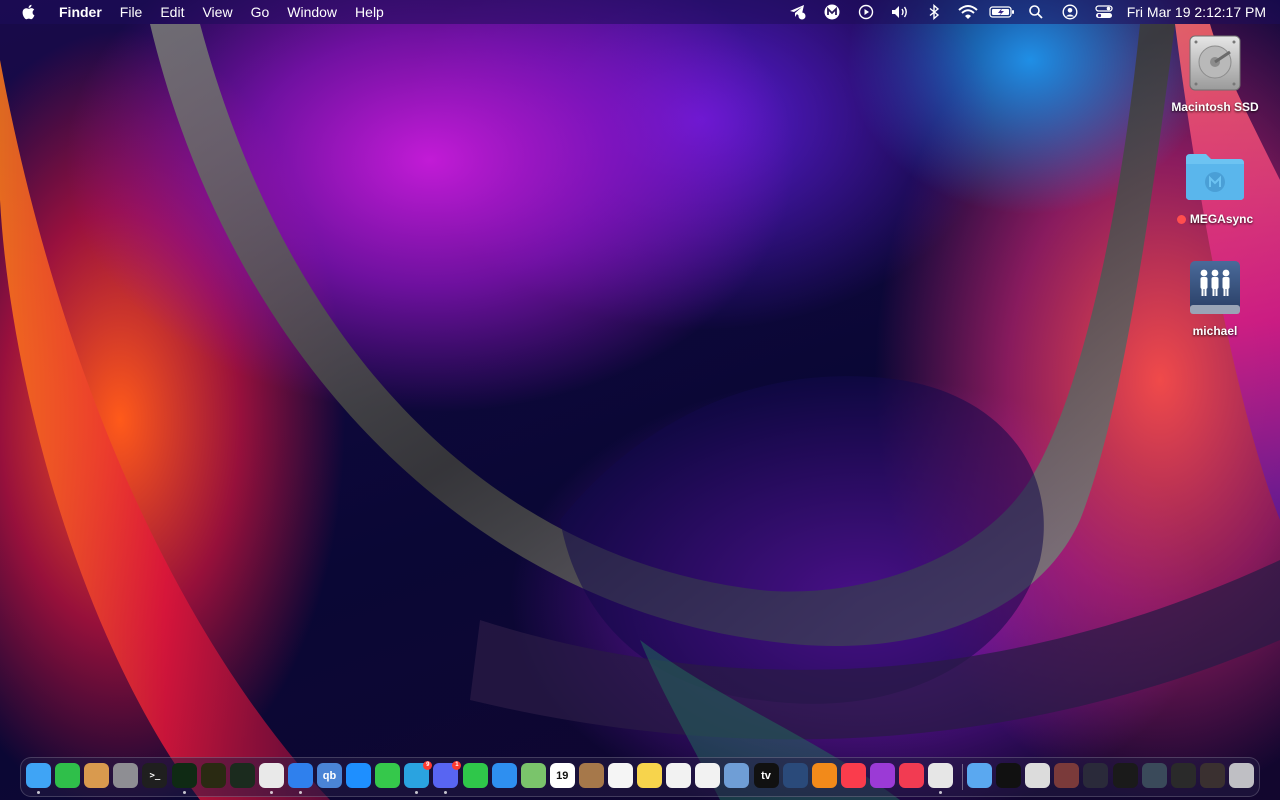  Describe the element at coordinates (1195, 12) in the screenshot. I see `menu-bar-clock: Fri Mar 19 2:12:17 PM` at that location.